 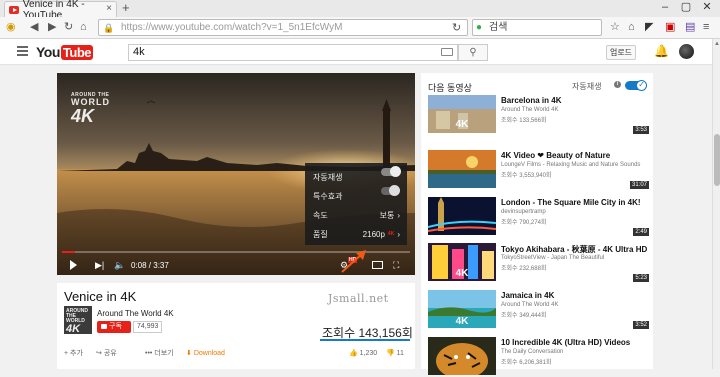 What do you see at coordinates (615, 27) in the screenshot?
I see `star-icon: ☆` at bounding box center [615, 27].